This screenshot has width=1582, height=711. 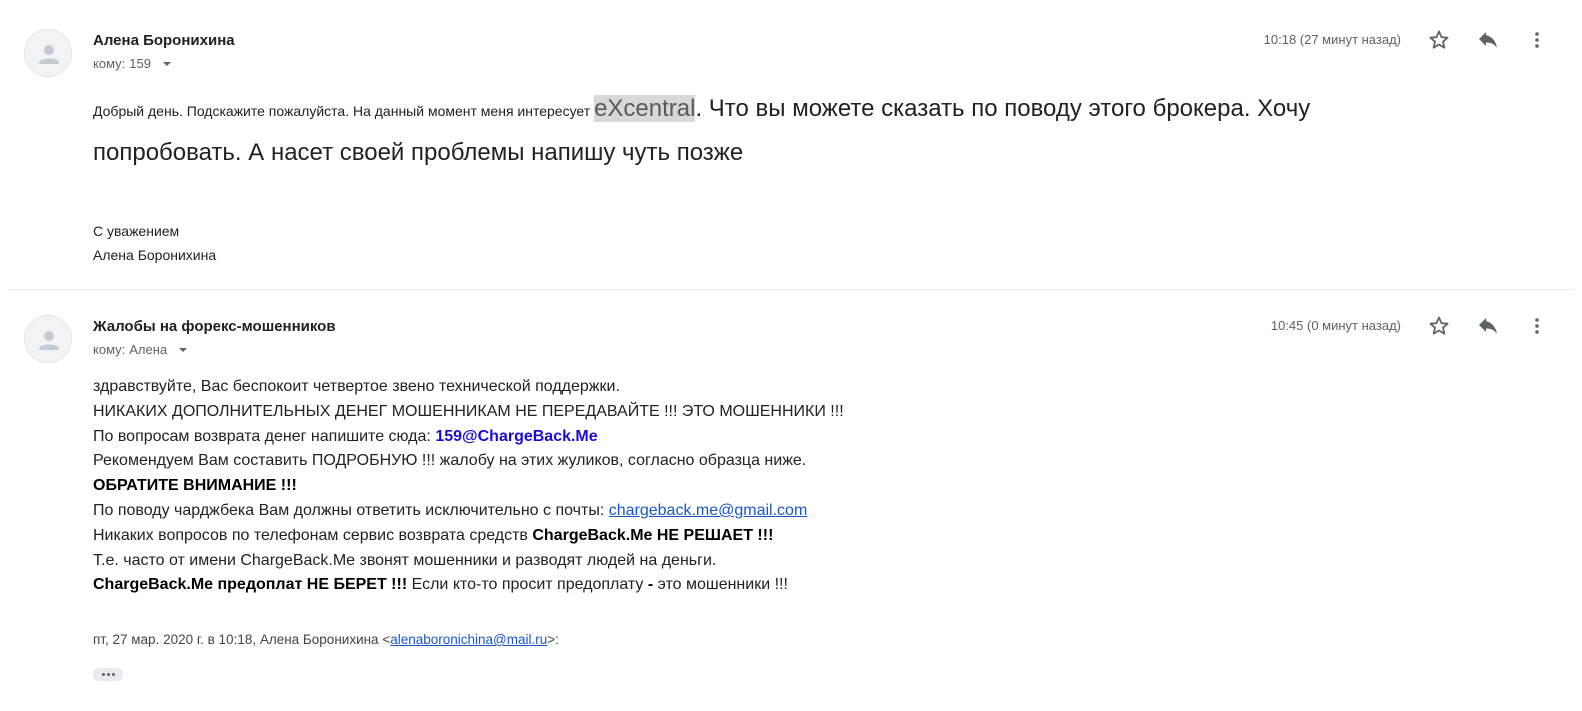 I want to click on recipient-name: Алена, so click(x=148, y=349).